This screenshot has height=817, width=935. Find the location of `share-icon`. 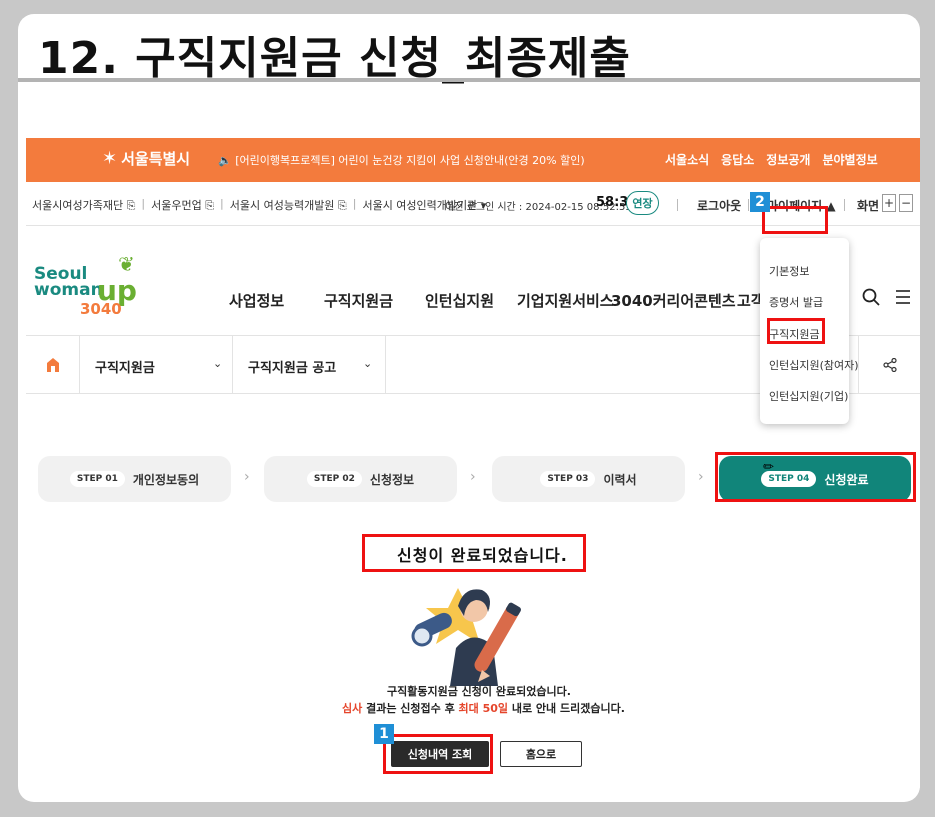

share-icon is located at coordinates (889, 365).